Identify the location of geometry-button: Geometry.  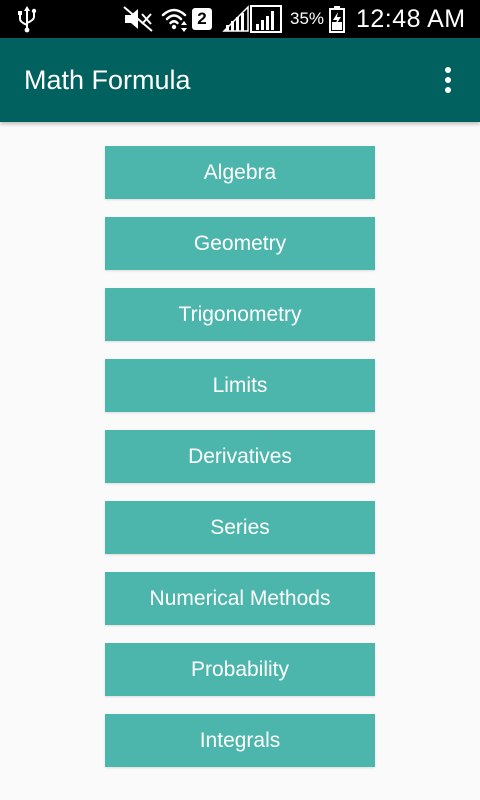
(240, 243).